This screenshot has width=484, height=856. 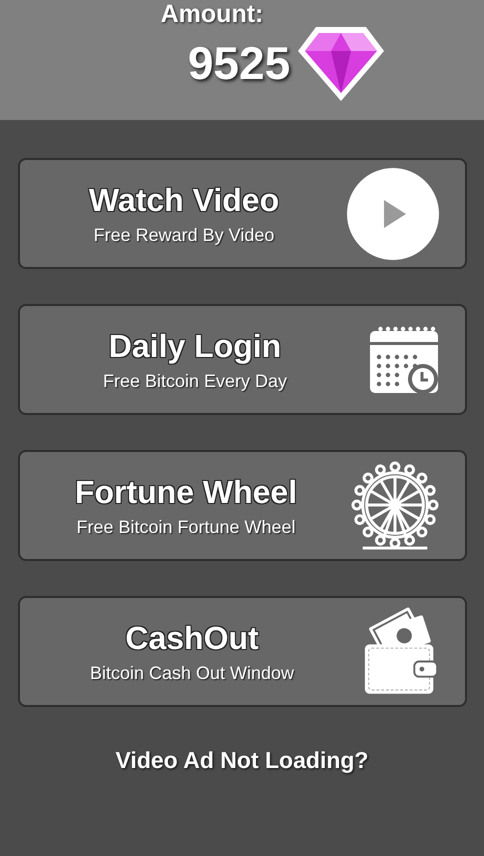 What do you see at coordinates (195, 381) in the screenshot?
I see `card-subtitle: Free Bitcoin Every Day` at bounding box center [195, 381].